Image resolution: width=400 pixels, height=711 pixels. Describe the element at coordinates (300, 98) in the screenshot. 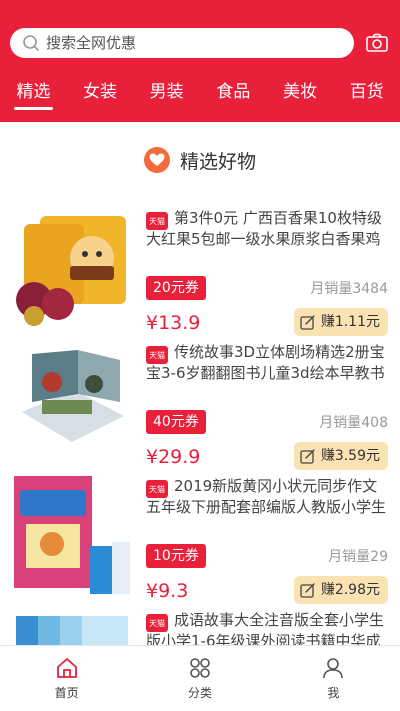

I see `tab-beauty: 美妆` at that location.